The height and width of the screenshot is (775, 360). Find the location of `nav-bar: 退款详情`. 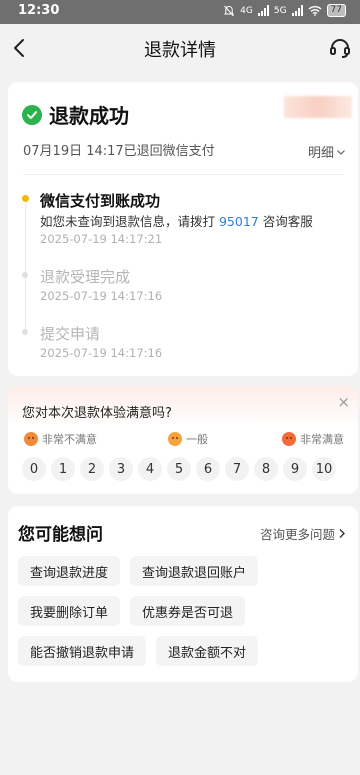

nav-bar: 退款详情 is located at coordinates (180, 48).